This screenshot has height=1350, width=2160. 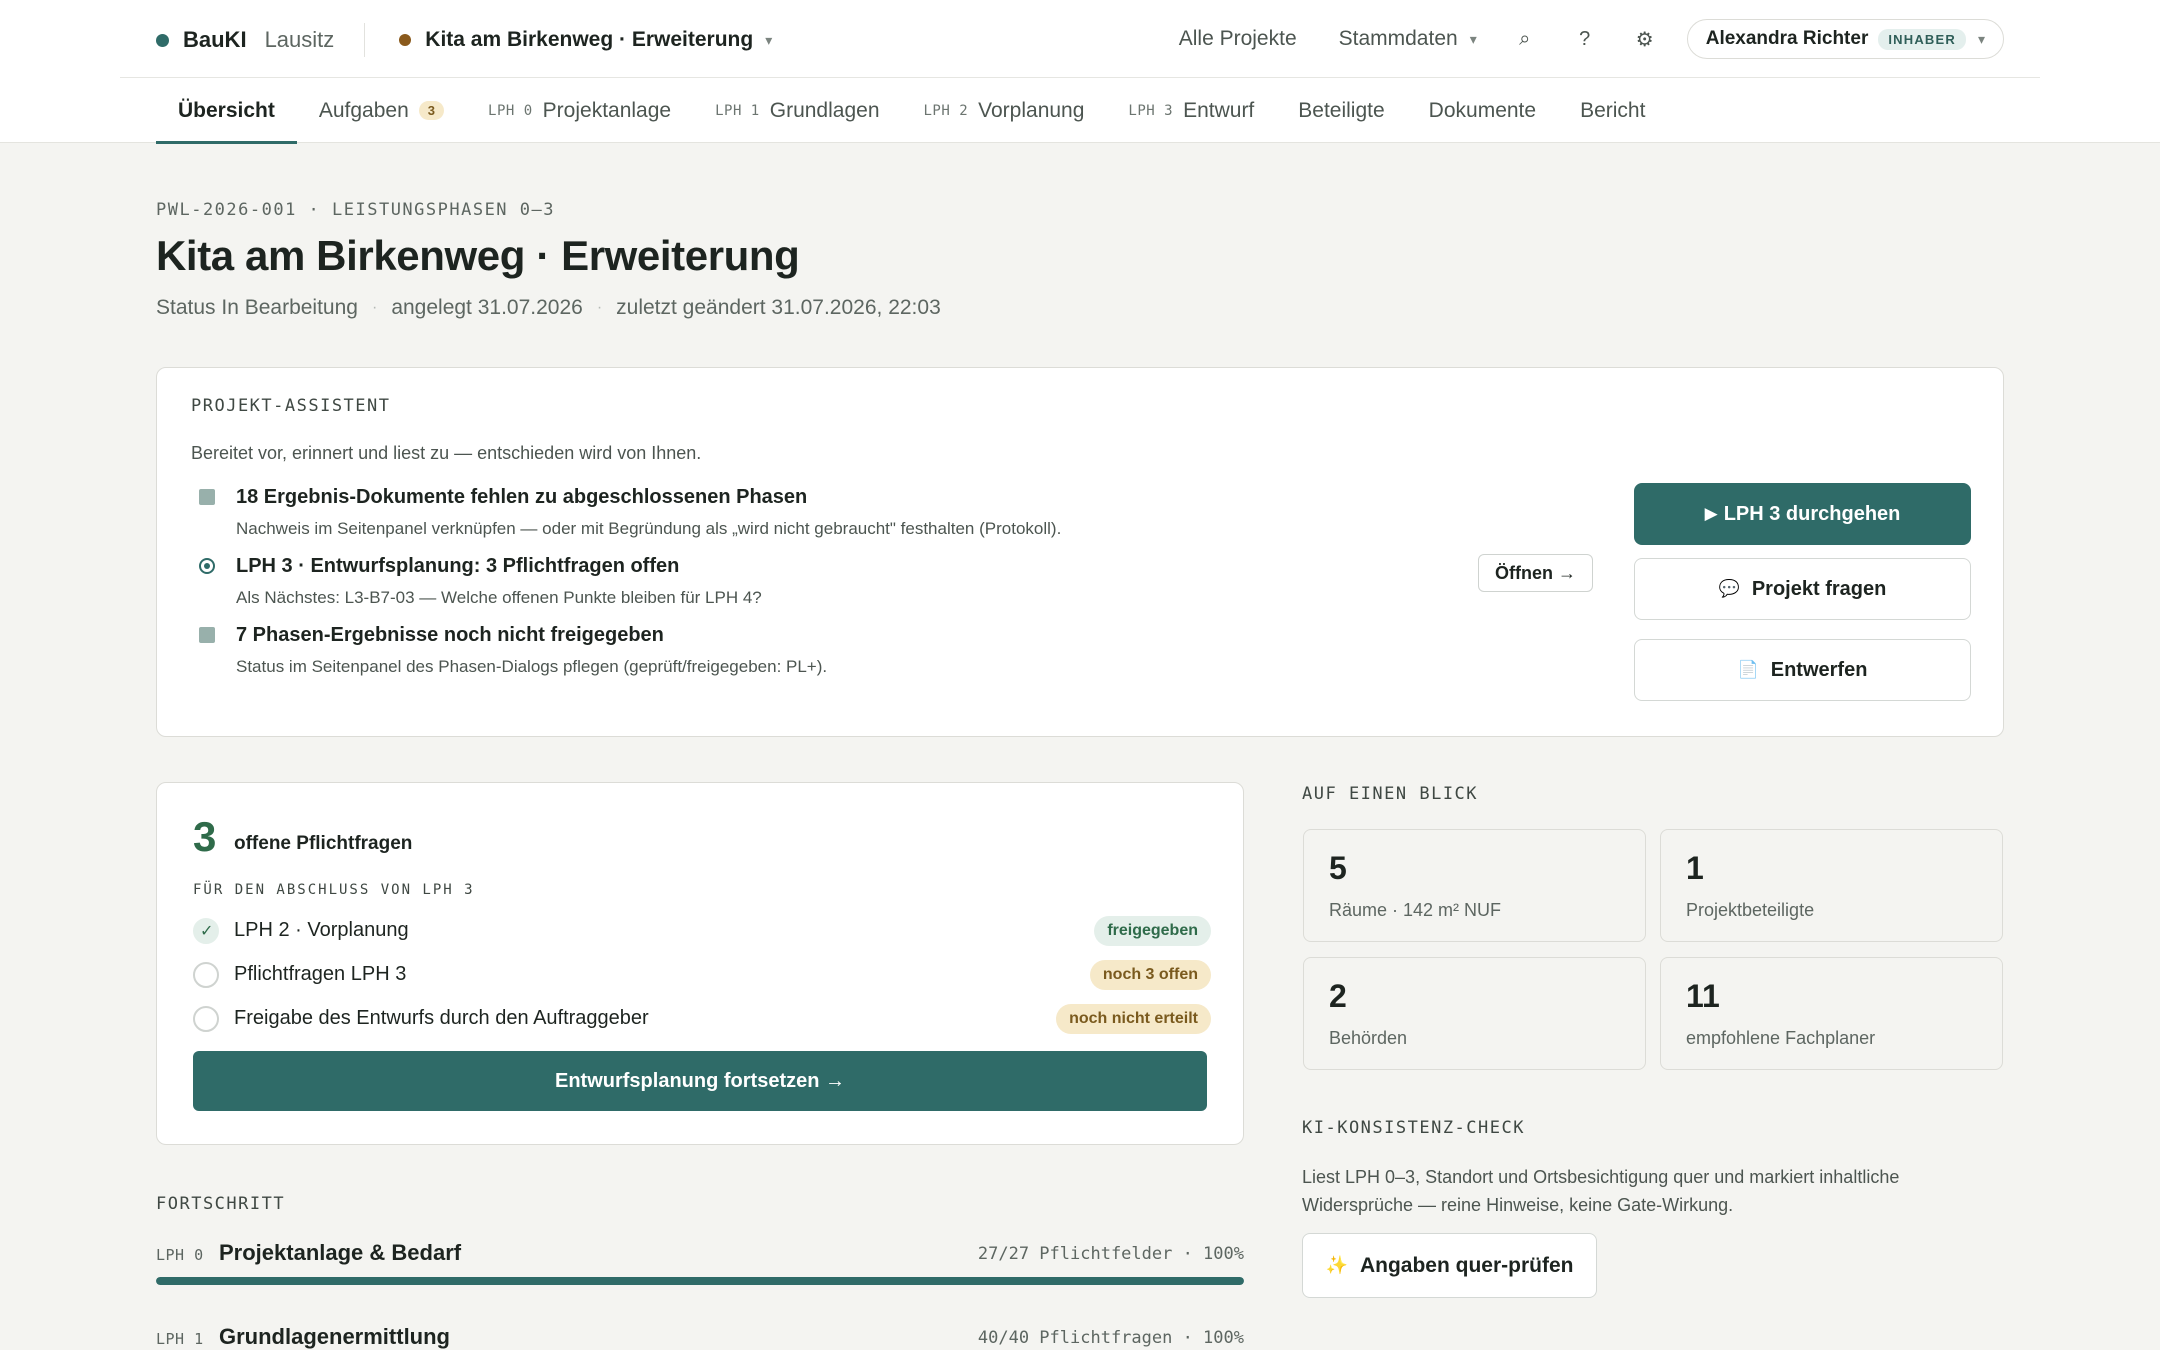 What do you see at coordinates (355, 210) in the screenshot?
I see `project-id-eyebrow: PWL-2026-001 · LEISTUNGSPHASEN 0–3` at bounding box center [355, 210].